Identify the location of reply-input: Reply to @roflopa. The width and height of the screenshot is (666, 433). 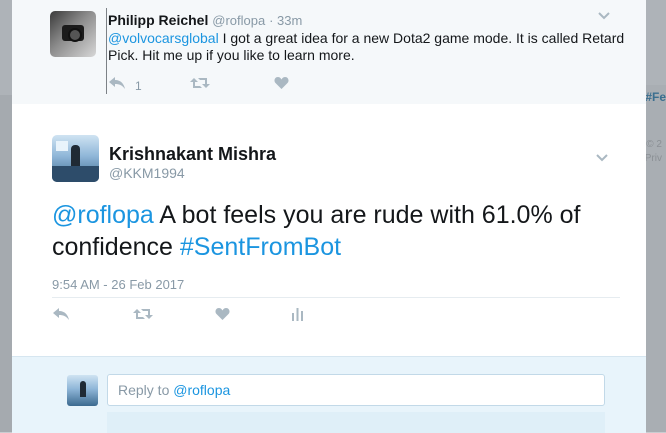
(356, 390).